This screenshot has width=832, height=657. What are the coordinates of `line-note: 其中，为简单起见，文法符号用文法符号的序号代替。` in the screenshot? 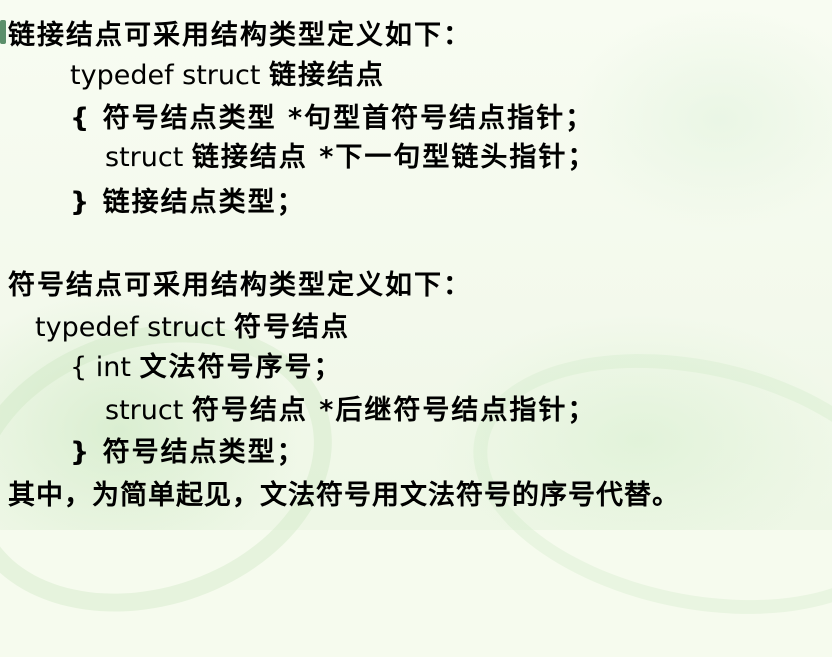 It's located at (344, 495).